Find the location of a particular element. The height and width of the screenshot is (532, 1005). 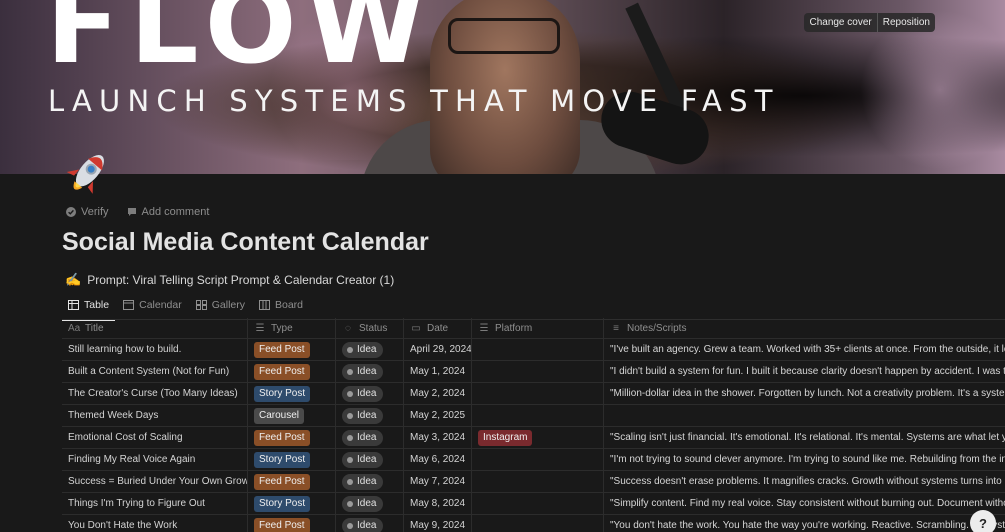

row-title-cell: Things I'm Trying to Figure Out is located at coordinates (155, 503).